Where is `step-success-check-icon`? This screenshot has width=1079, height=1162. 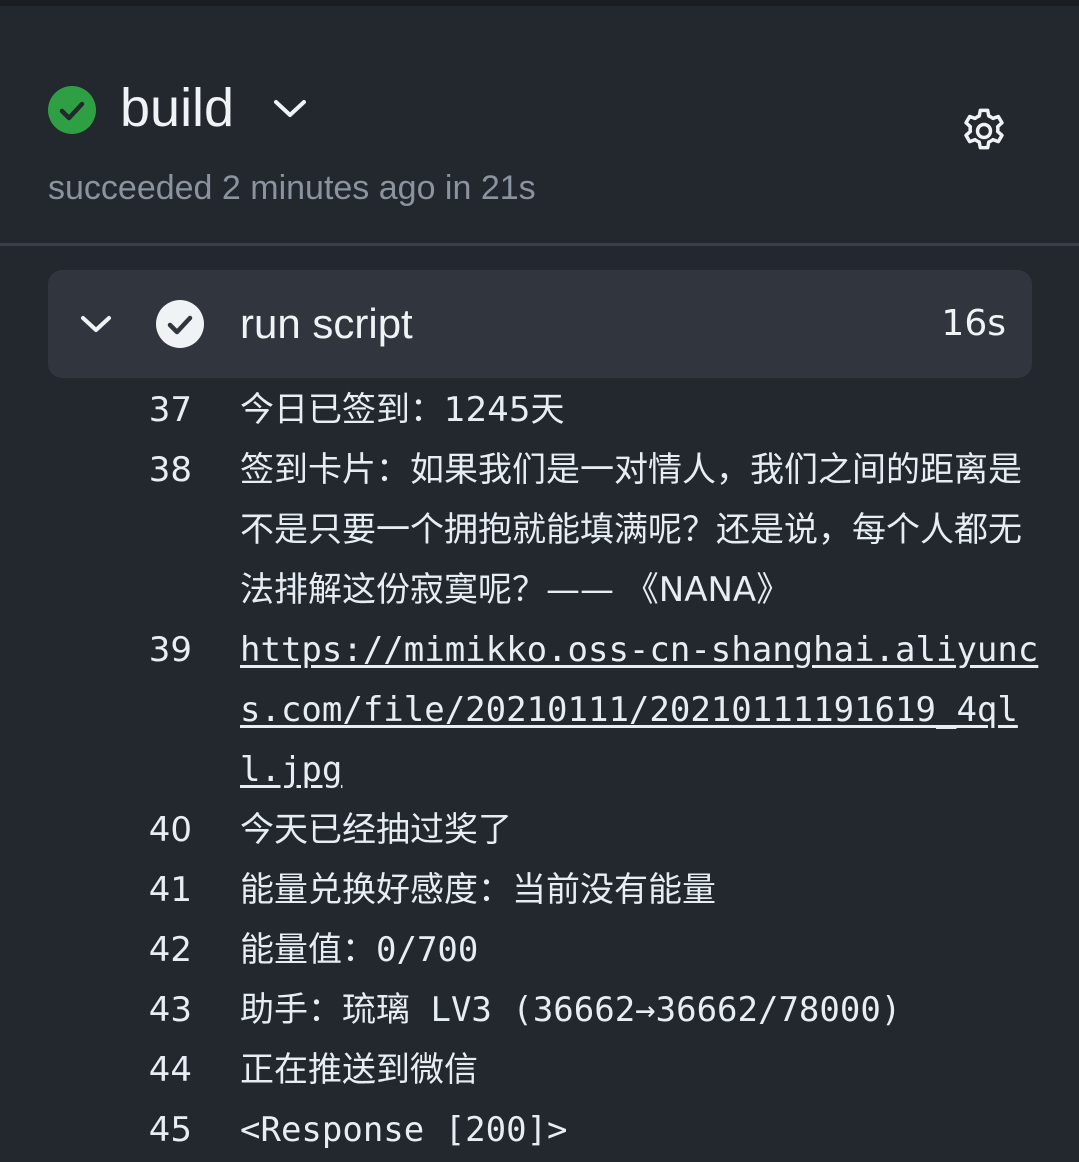
step-success-check-icon is located at coordinates (180, 324).